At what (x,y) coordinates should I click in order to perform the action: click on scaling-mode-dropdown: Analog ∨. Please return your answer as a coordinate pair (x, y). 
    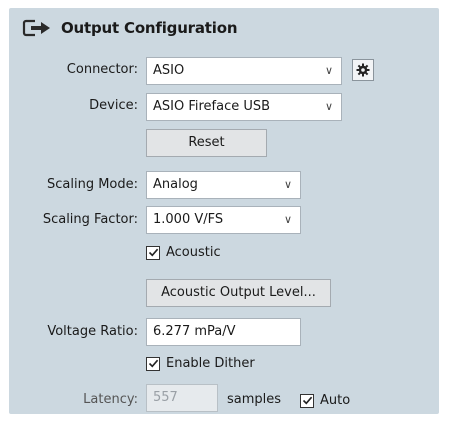
    Looking at the image, I should click on (223, 185).